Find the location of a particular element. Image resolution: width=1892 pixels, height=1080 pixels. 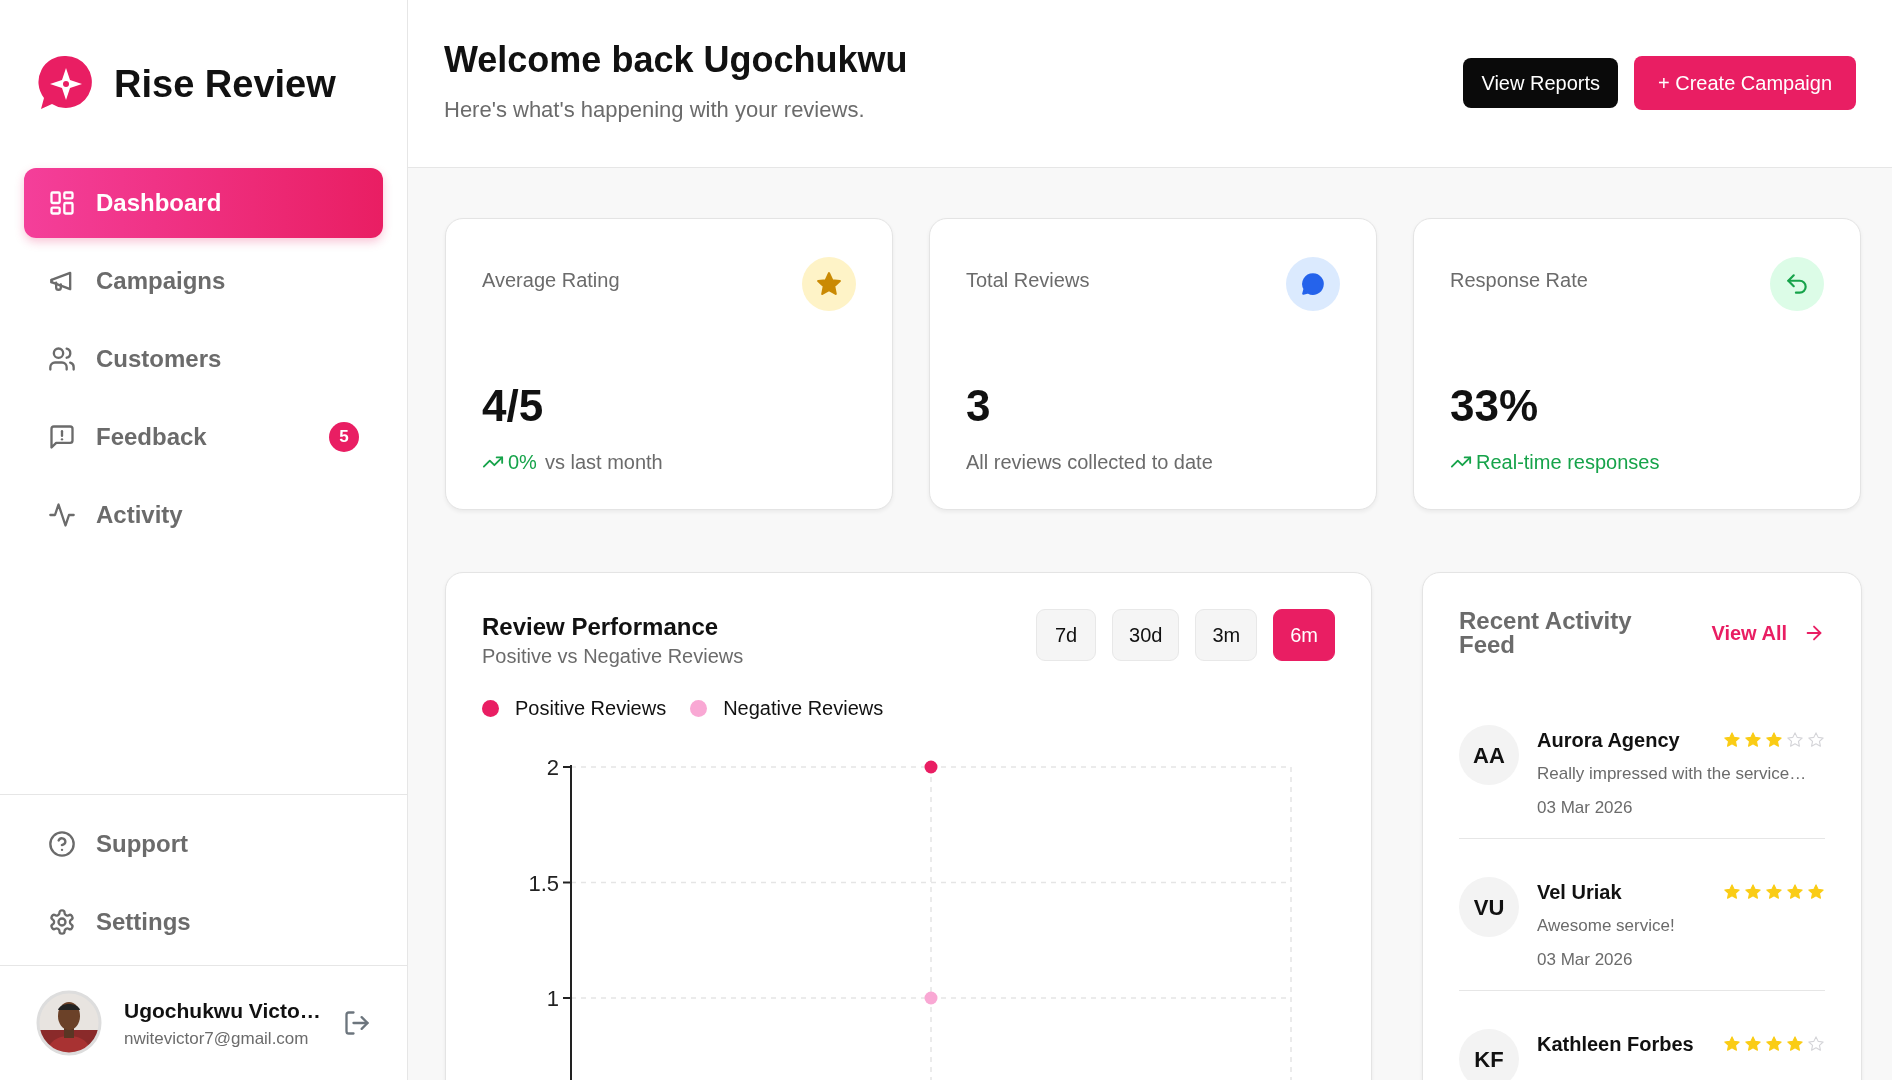

chart-title: Review Performance is located at coordinates (601, 627).